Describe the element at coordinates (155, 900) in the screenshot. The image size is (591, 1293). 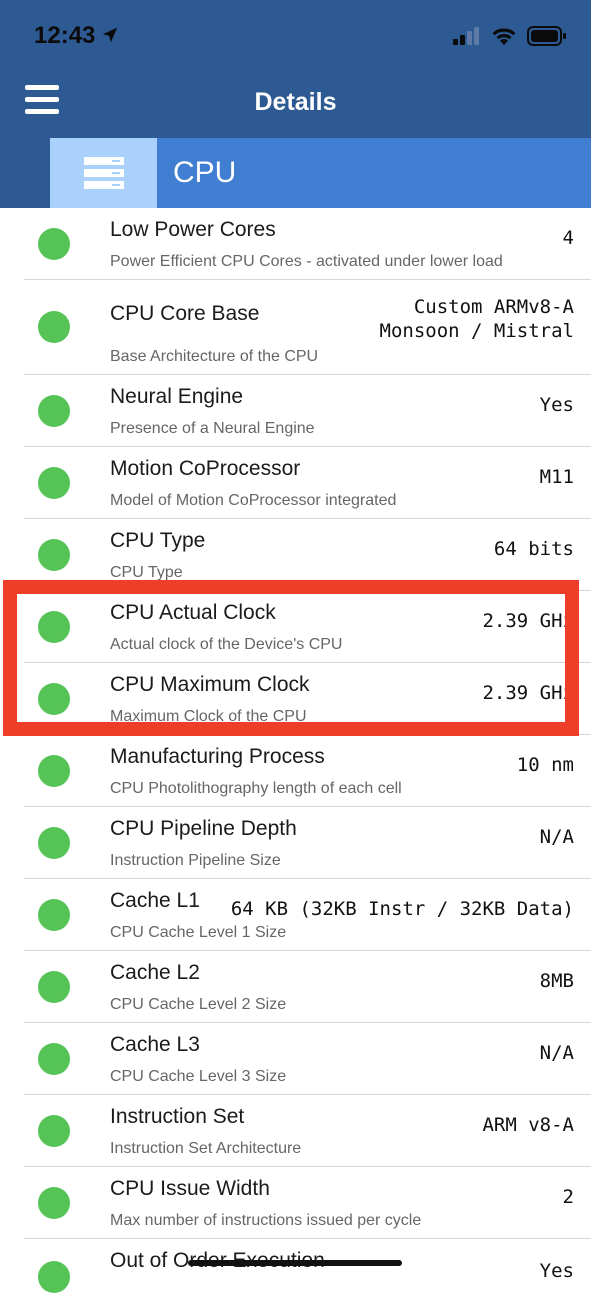
I see `row-title: Cache L1` at that location.